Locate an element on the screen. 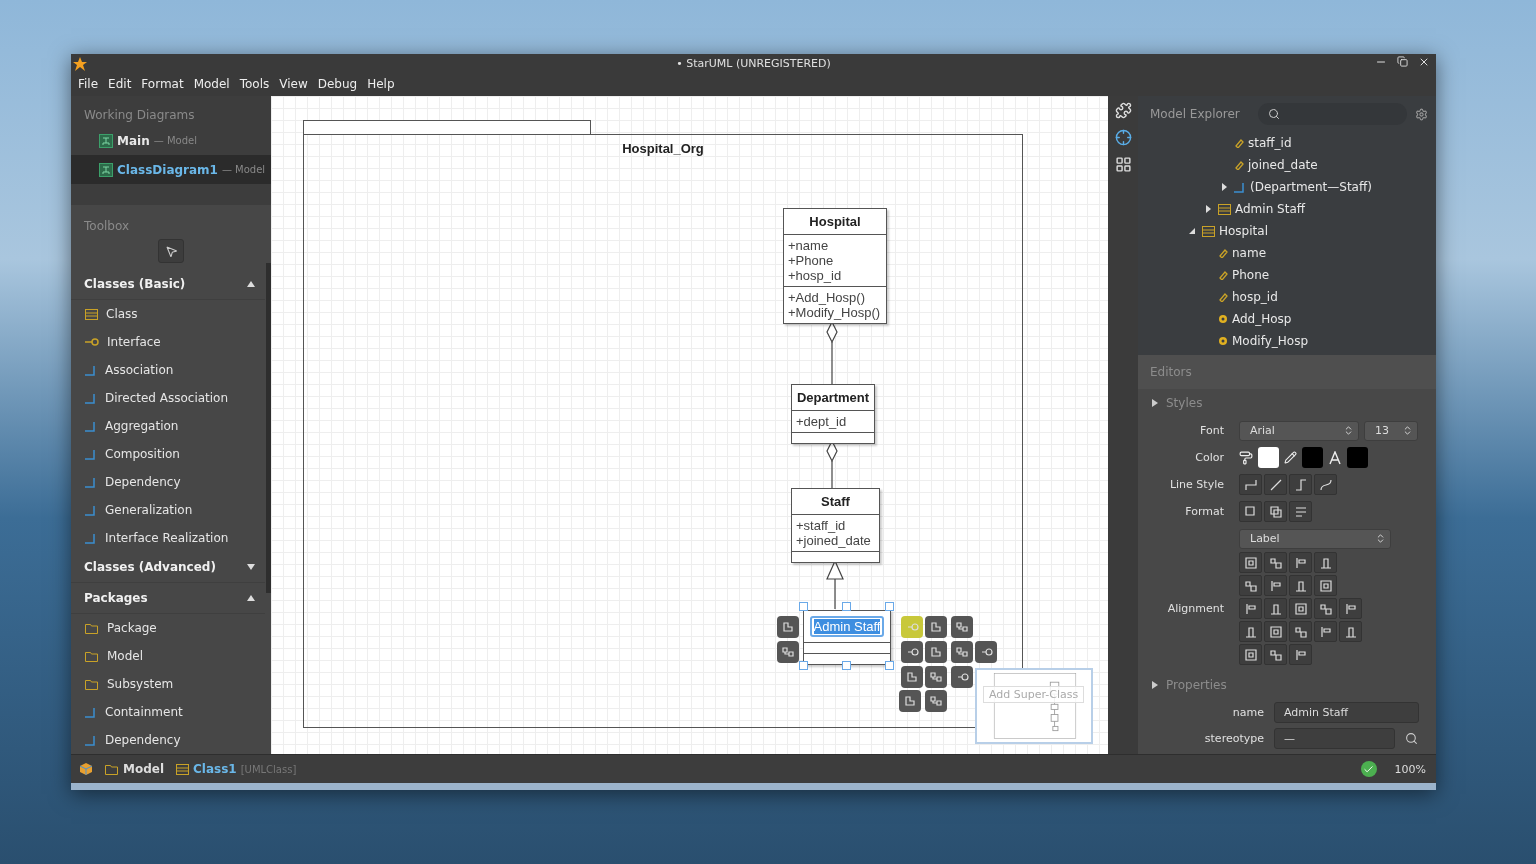 This screenshot has width=1536, height=864. tool-item: Interface Realization is located at coordinates (167, 538).